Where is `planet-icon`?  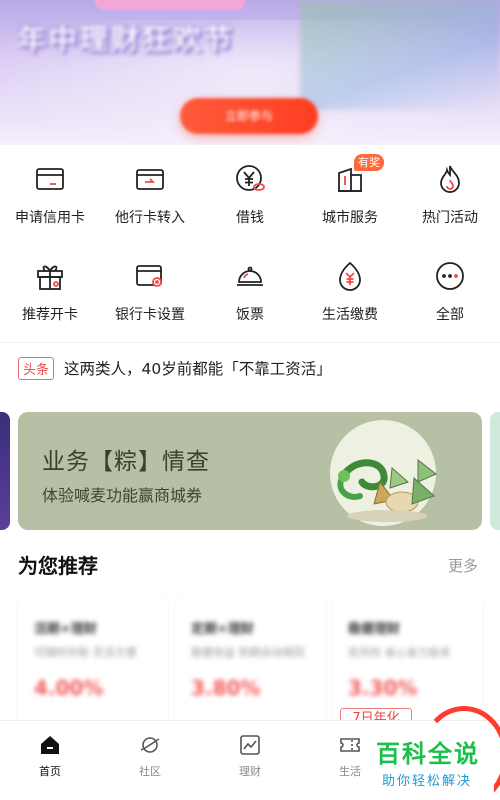 planet-icon is located at coordinates (150, 745).